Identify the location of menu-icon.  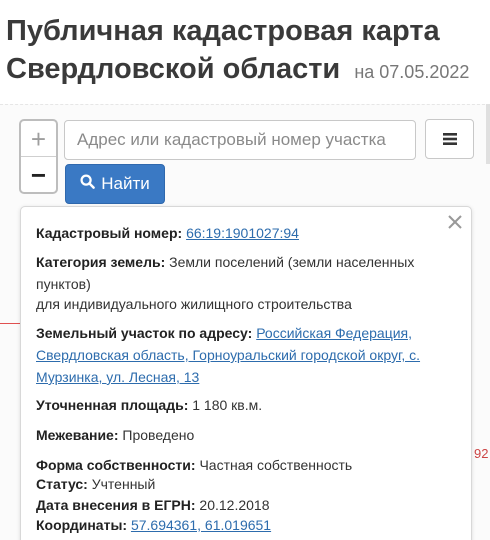
(450, 139).